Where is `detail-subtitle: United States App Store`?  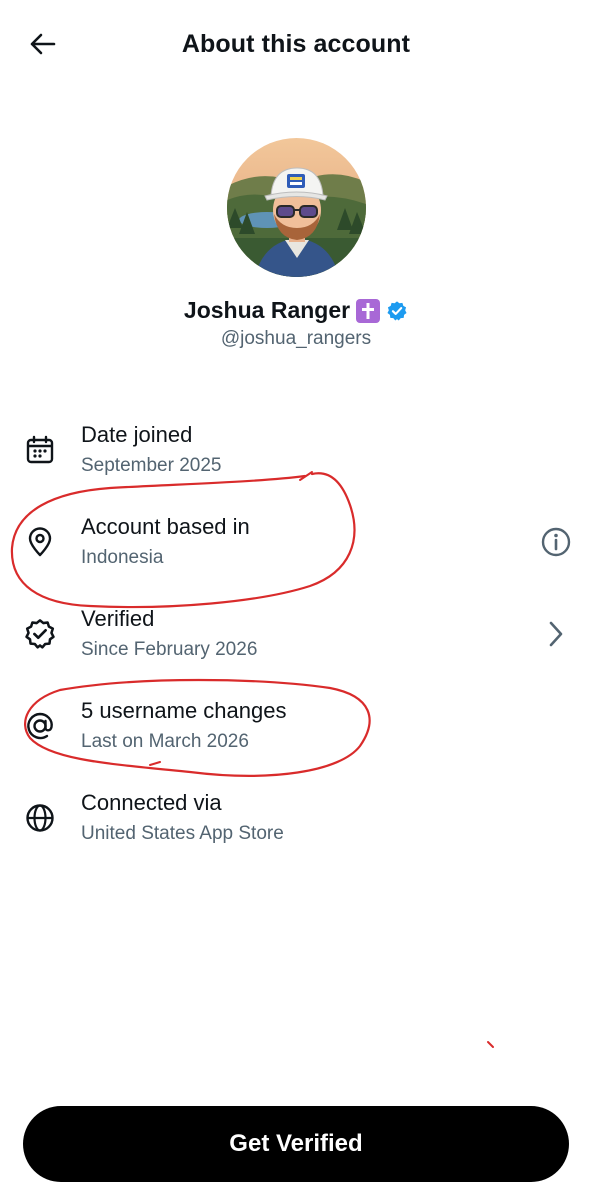 detail-subtitle: United States App Store is located at coordinates (182, 833).